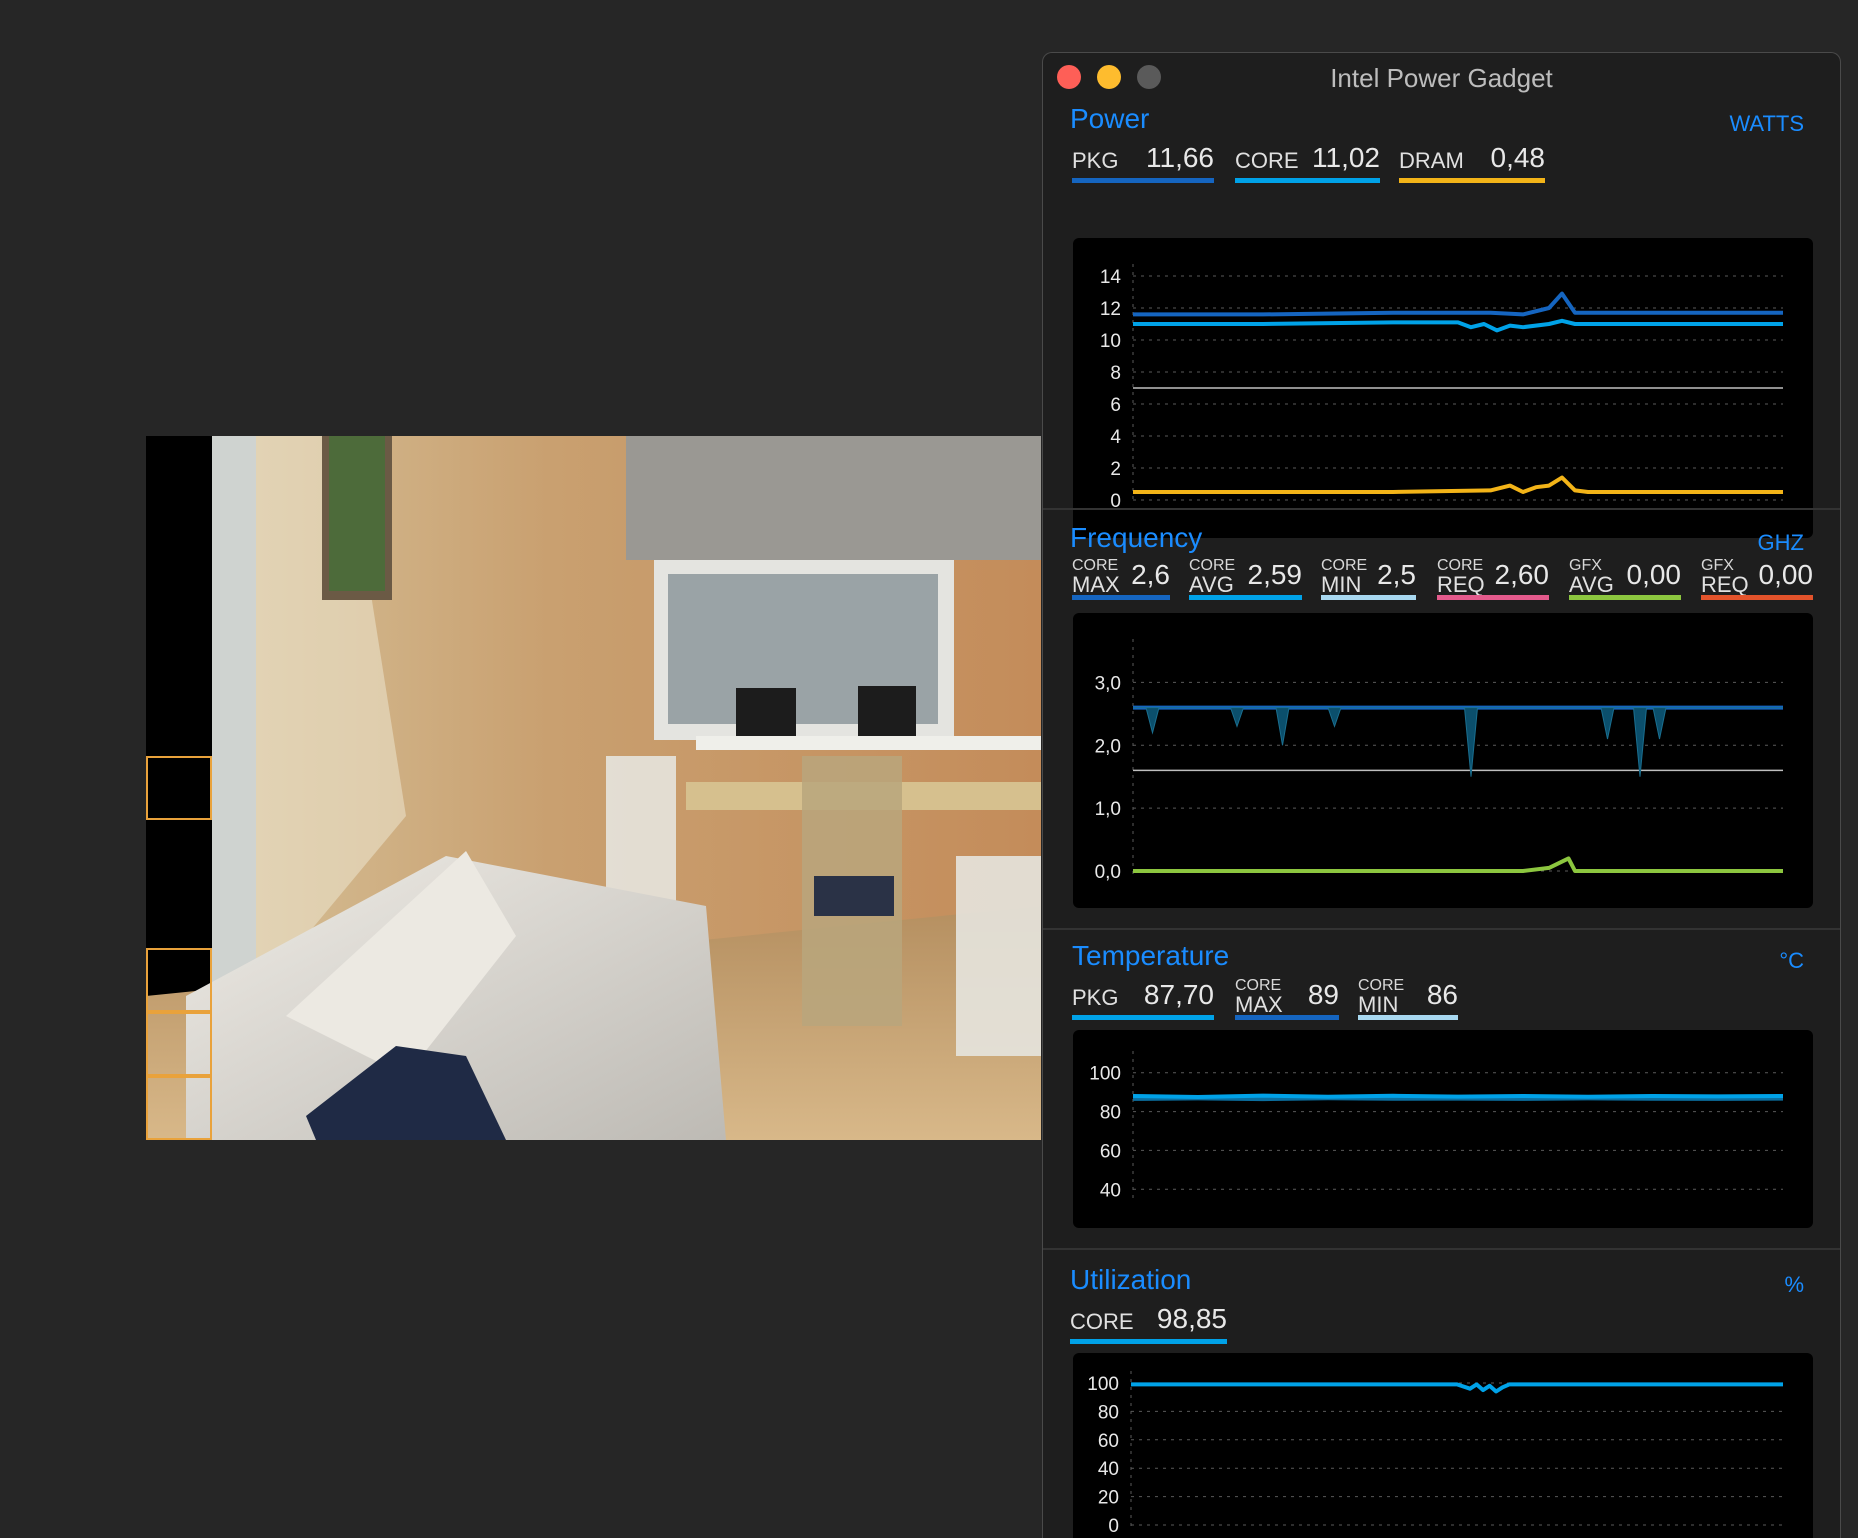 This screenshot has width=1858, height=1538. Describe the element at coordinates (1757, 578) in the screenshot. I see `metric-gfx-req: GFX REQ 0,00` at that location.